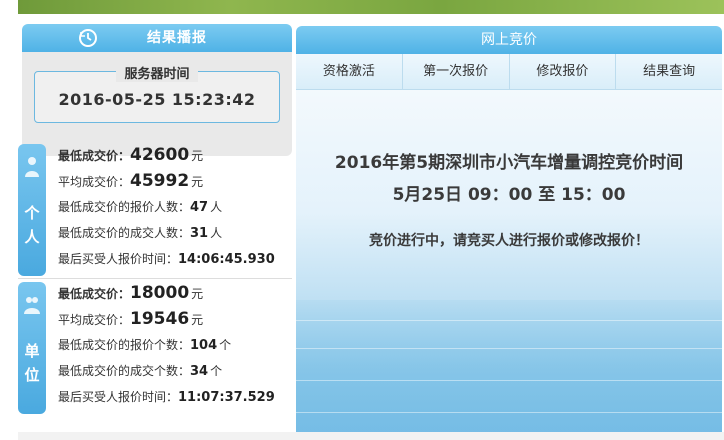 This screenshot has height=440, width=724. Describe the element at coordinates (32, 213) in the screenshot. I see `personal-tab-char-1: 个` at that location.